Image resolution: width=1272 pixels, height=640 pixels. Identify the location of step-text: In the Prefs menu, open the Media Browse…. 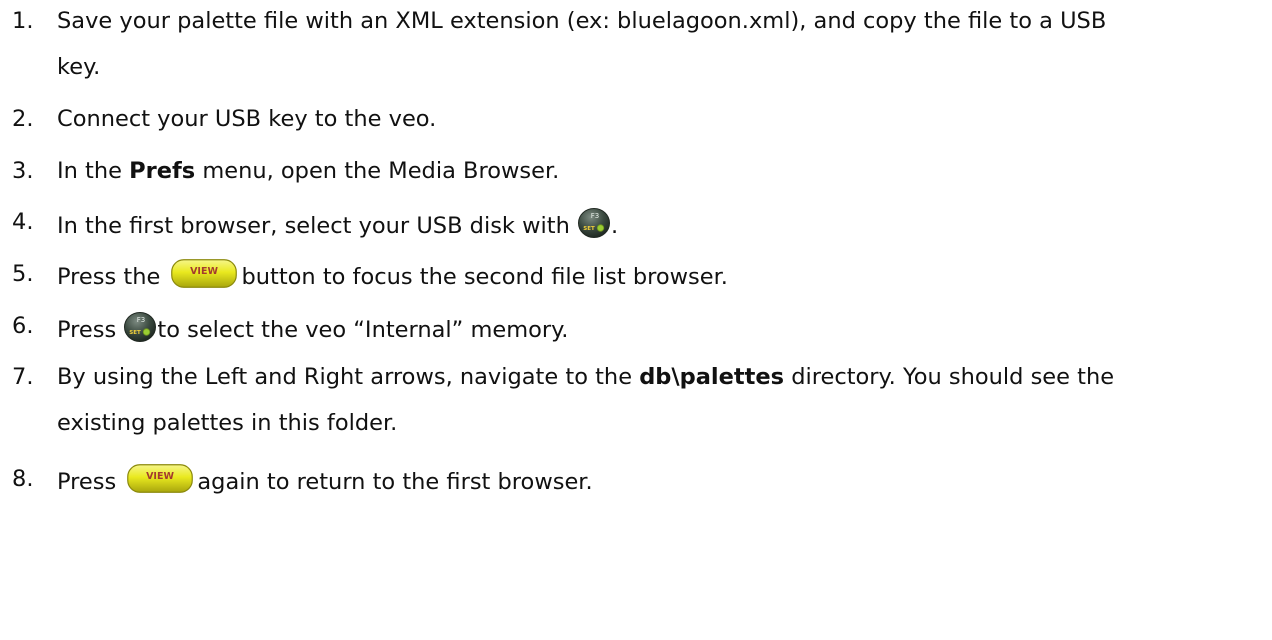
(308, 171).